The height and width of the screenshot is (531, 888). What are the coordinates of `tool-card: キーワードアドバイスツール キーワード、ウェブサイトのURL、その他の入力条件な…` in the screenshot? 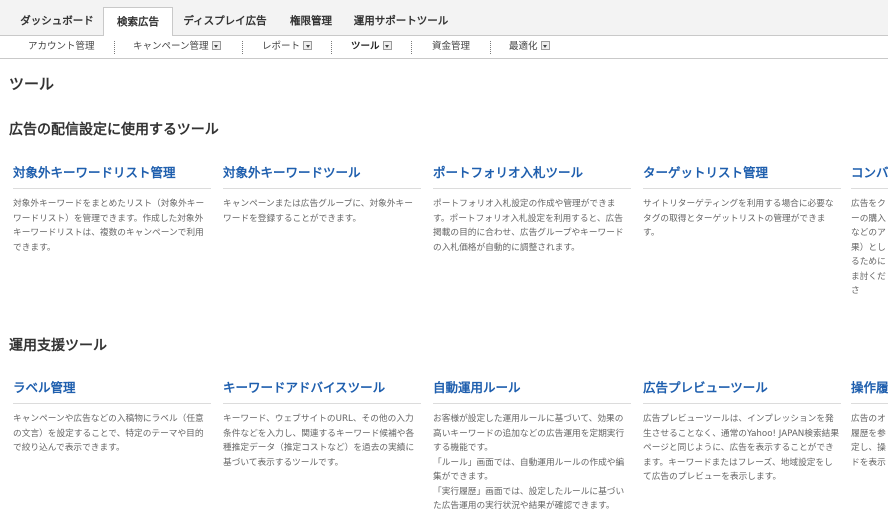 It's located at (322, 454).